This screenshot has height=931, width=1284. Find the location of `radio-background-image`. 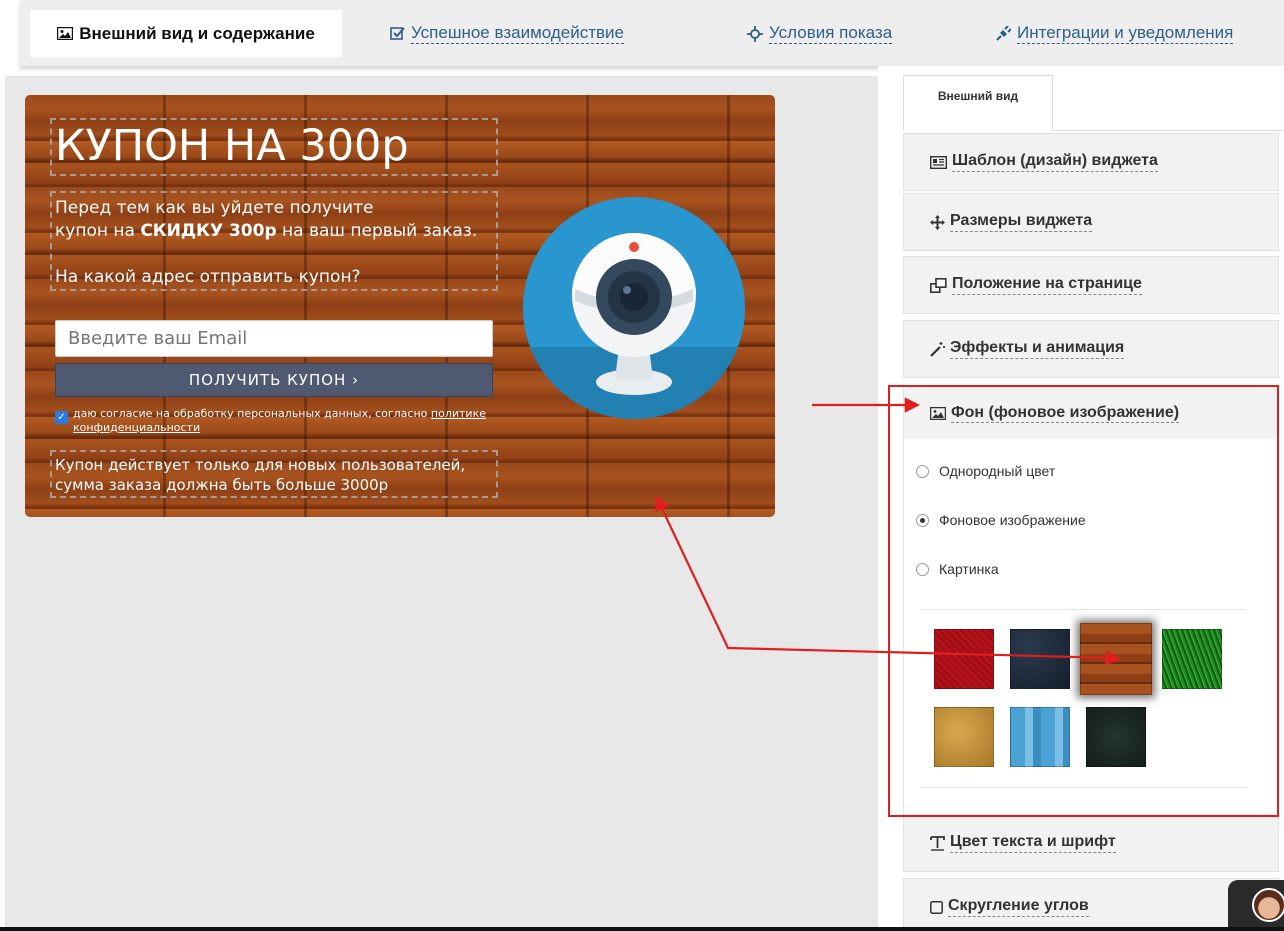

radio-background-image is located at coordinates (922, 520).